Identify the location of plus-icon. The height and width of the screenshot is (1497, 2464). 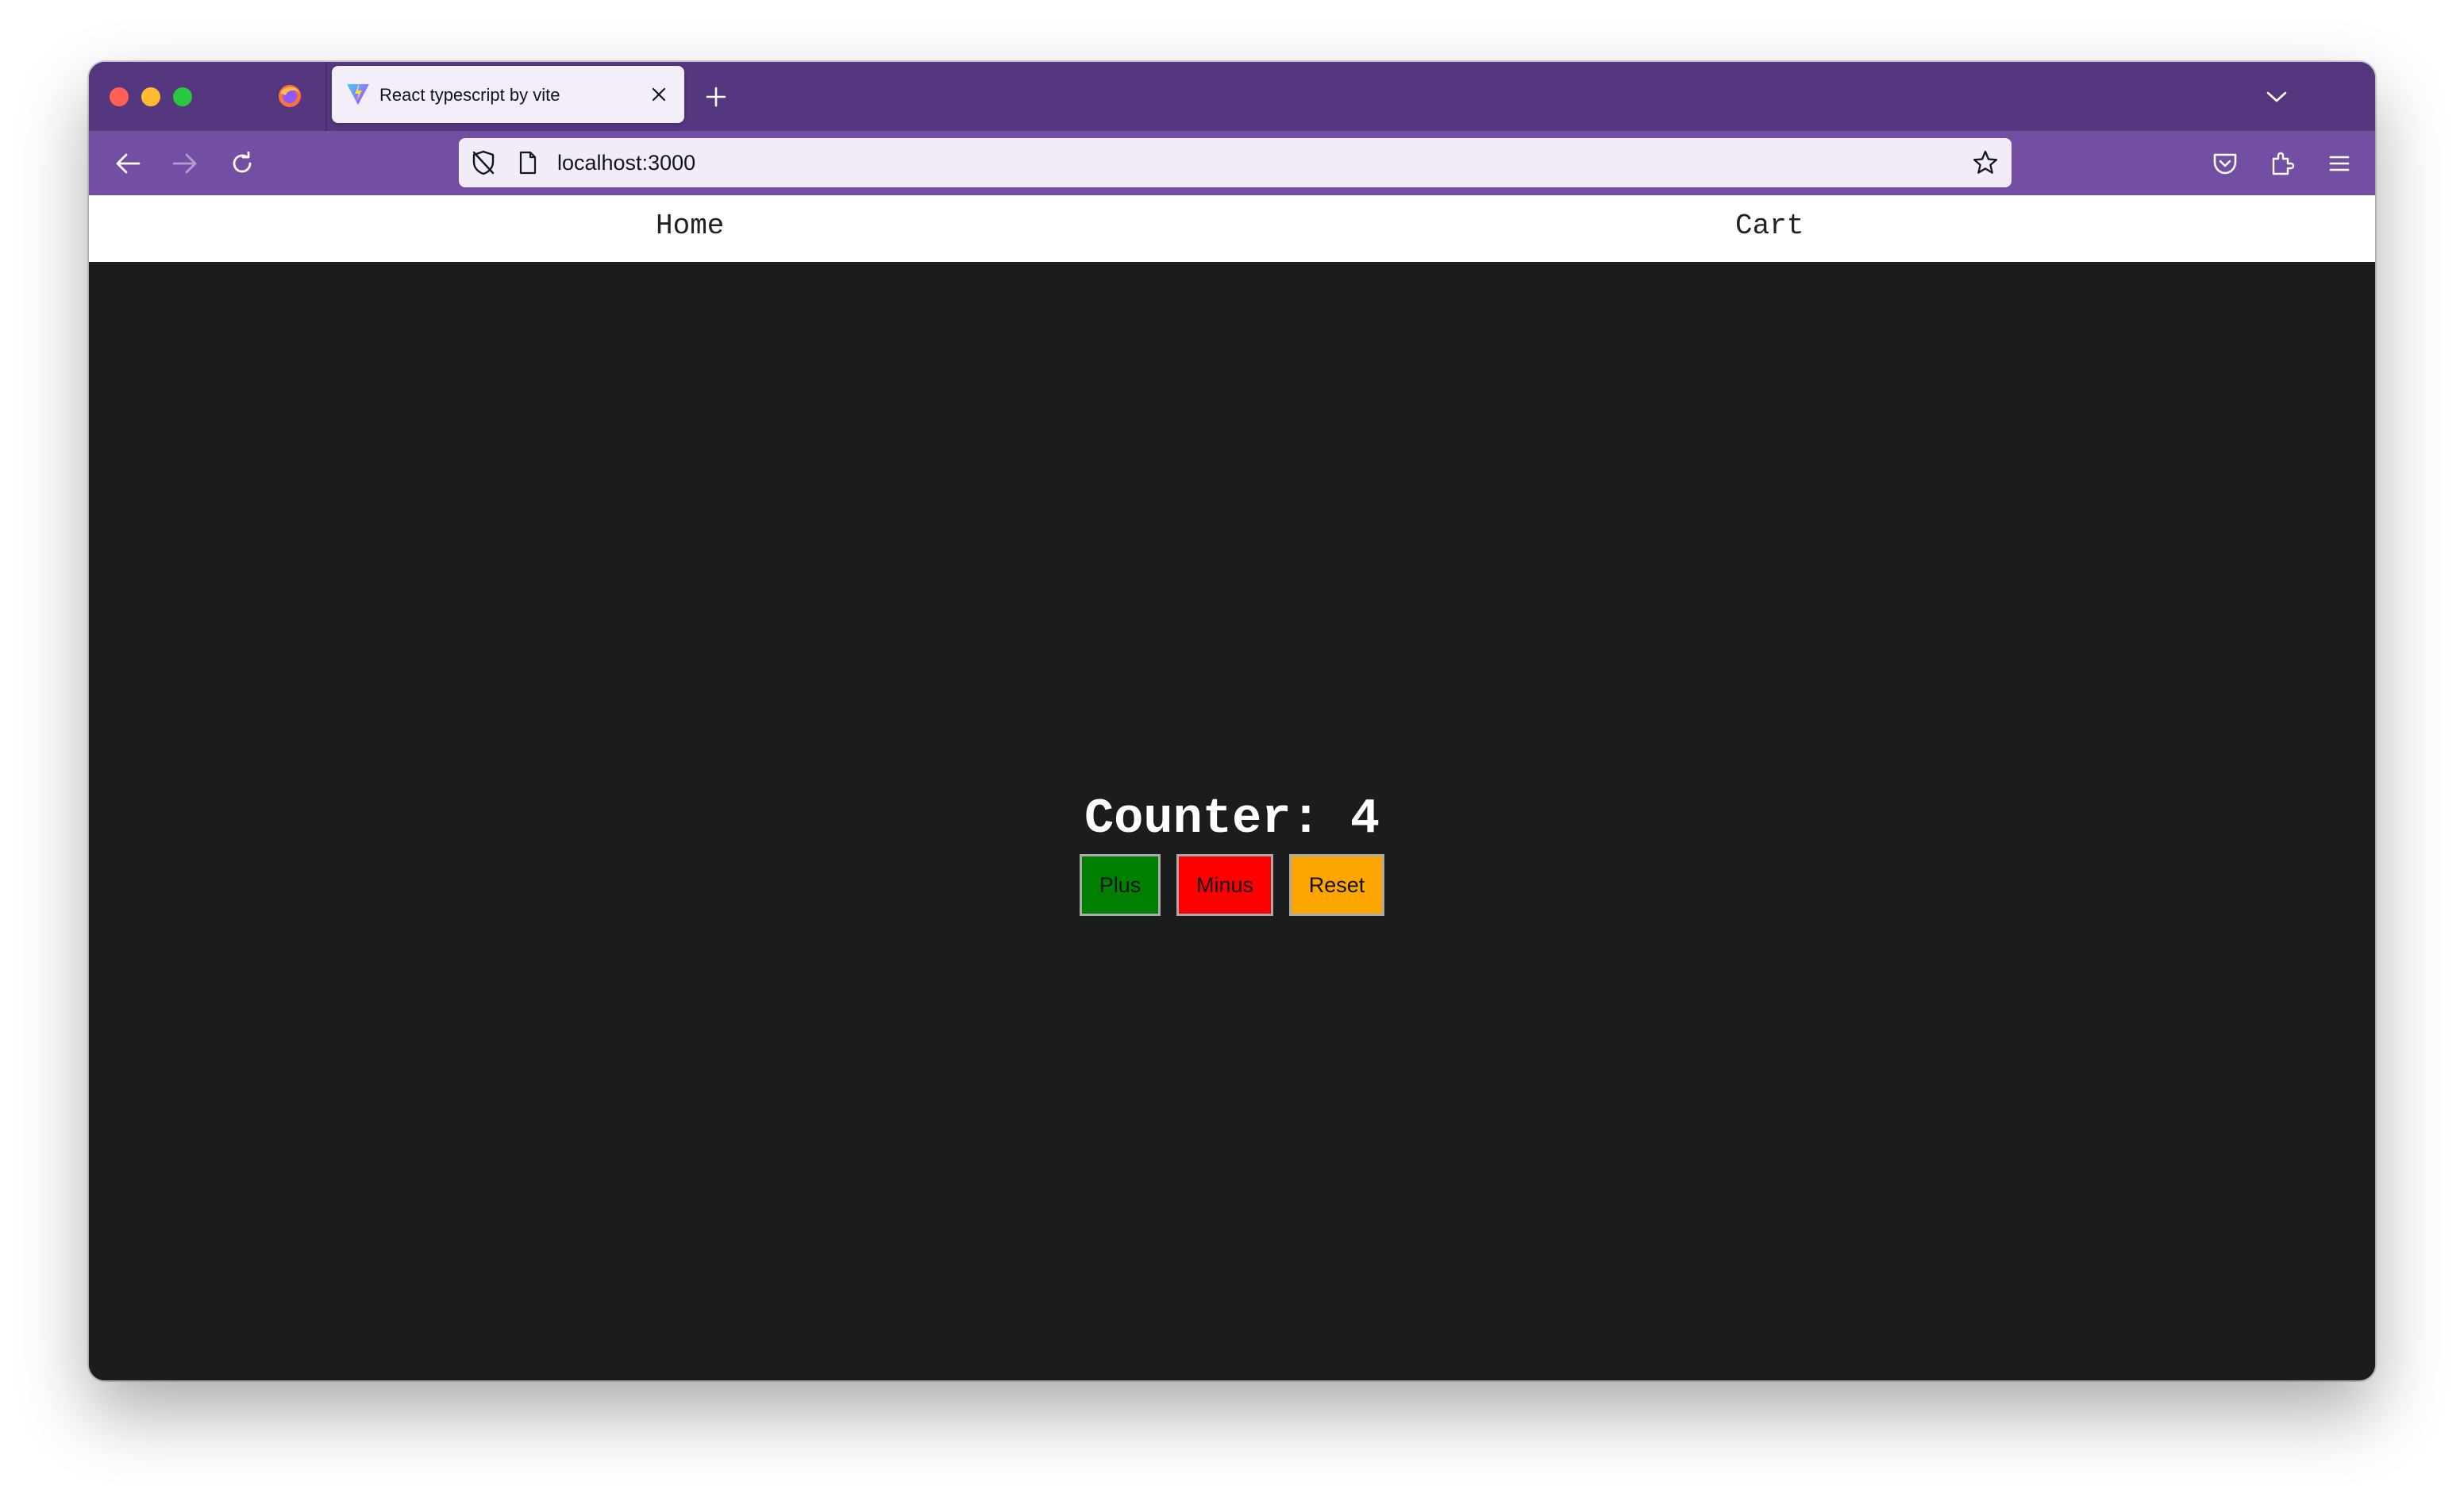
(716, 97).